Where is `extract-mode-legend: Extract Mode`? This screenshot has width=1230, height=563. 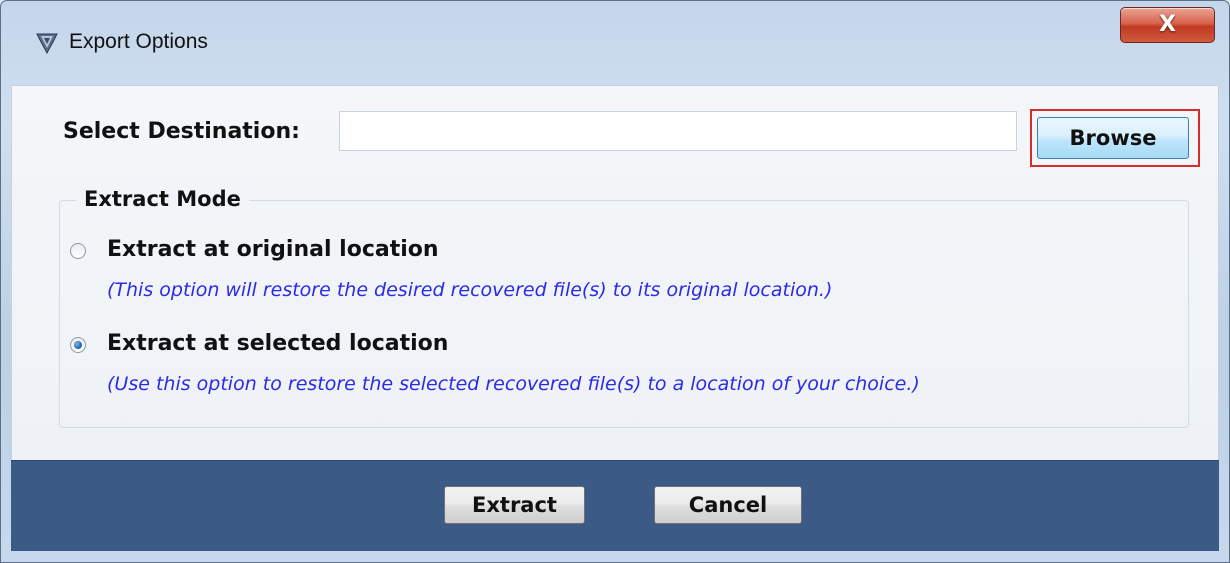 extract-mode-legend: Extract Mode is located at coordinates (162, 199).